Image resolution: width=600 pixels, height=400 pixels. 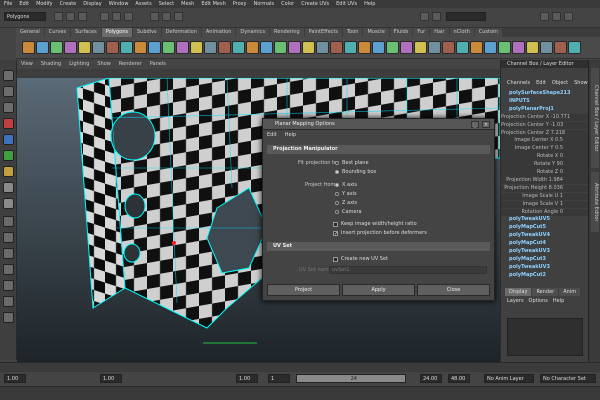 I want to click on channel-attribute-row: Projection Width 1.984, so click(x=545, y=180).